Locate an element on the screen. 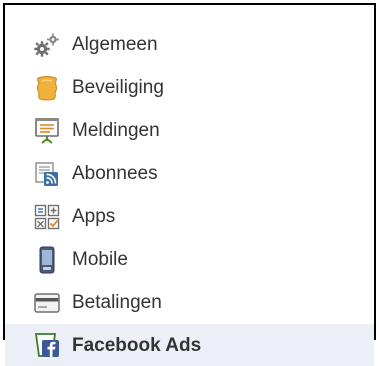  facebook-ads-icon is located at coordinates (47, 345).